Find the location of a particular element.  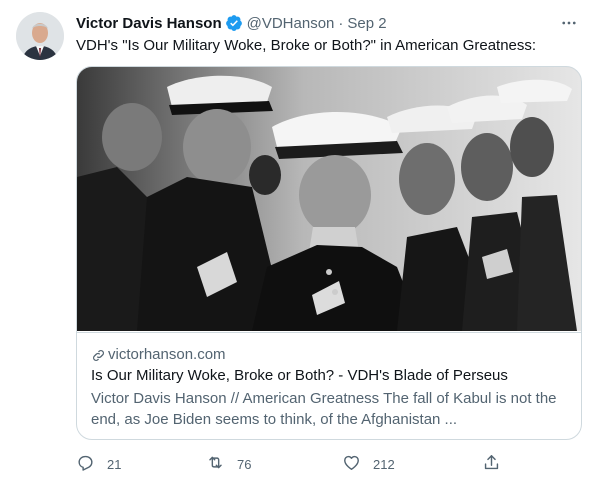

tweet-header: Victor Davis Hanson @VDHanson · Sep 2 is located at coordinates (329, 23).